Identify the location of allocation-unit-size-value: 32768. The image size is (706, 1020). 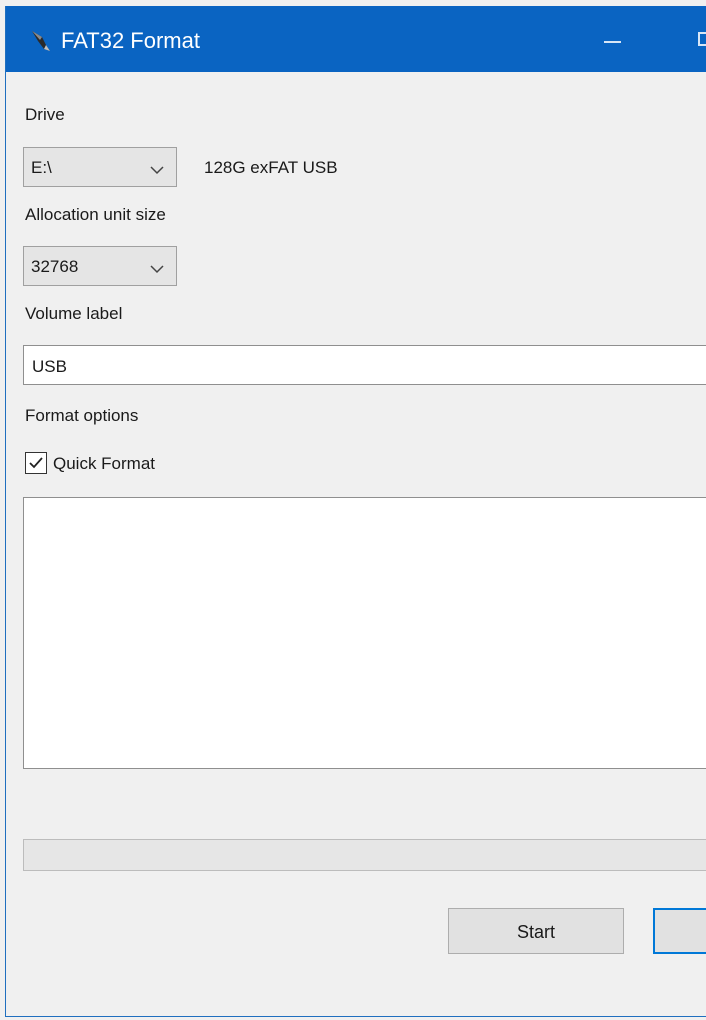
(55, 266).